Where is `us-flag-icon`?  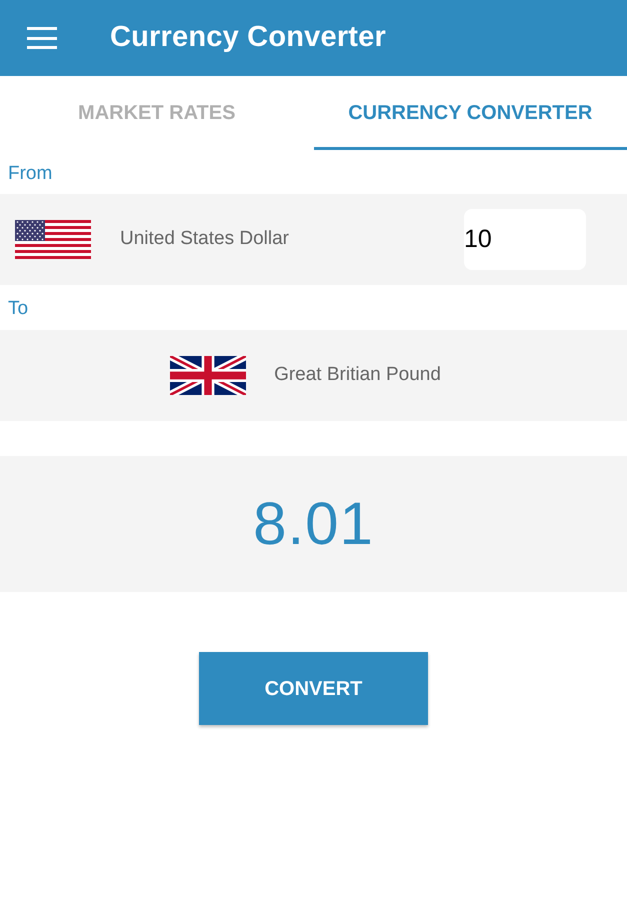
us-flag-icon is located at coordinates (53, 239).